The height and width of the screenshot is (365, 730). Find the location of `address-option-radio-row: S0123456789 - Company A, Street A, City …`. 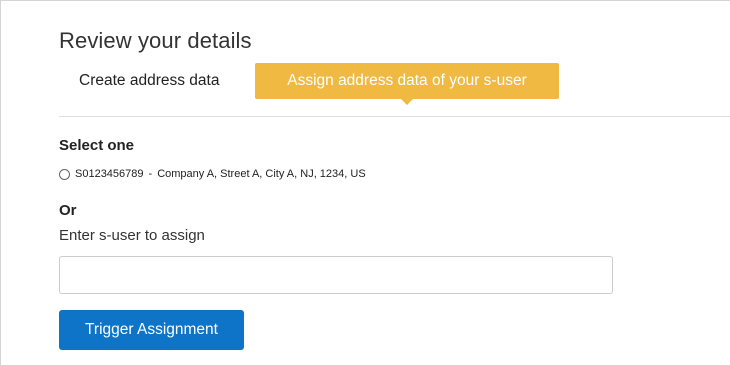

address-option-radio-row: S0123456789 - Company A, Street A, City … is located at coordinates (212, 174).